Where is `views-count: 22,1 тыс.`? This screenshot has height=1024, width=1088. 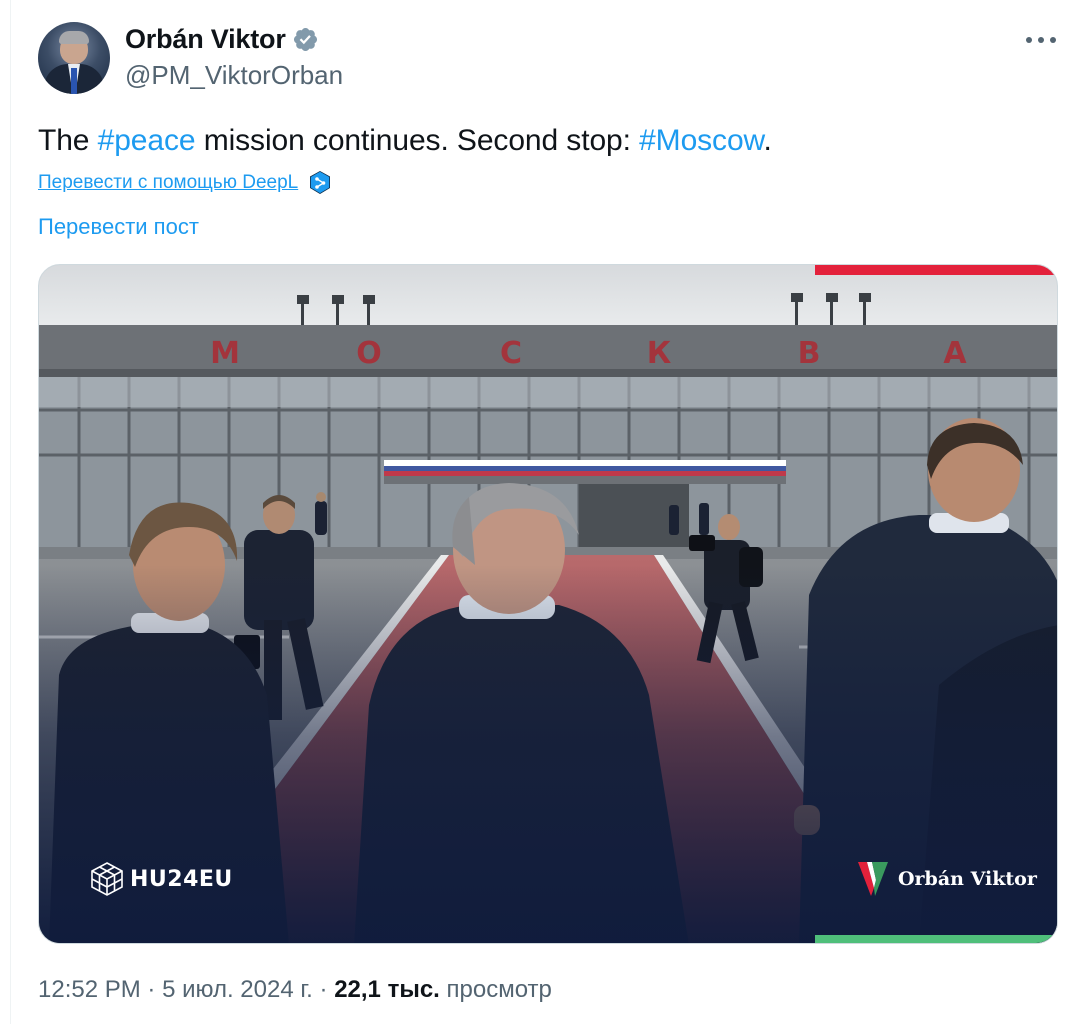
views-count: 22,1 тыс. is located at coordinates (387, 989).